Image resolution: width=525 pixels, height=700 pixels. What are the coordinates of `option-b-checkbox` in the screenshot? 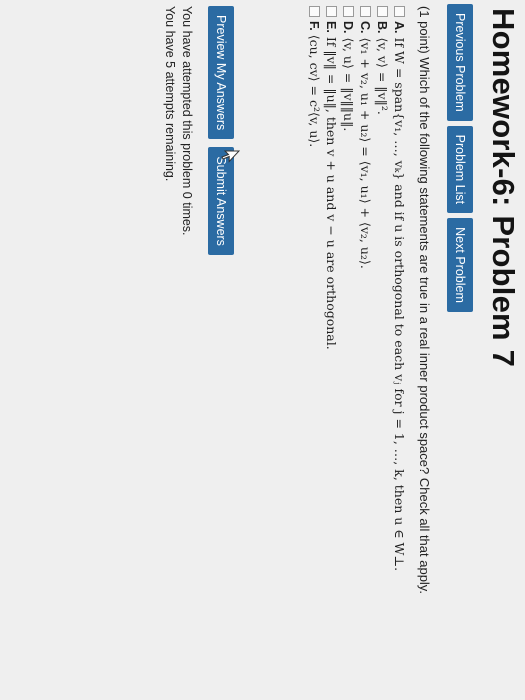 It's located at (382, 11).